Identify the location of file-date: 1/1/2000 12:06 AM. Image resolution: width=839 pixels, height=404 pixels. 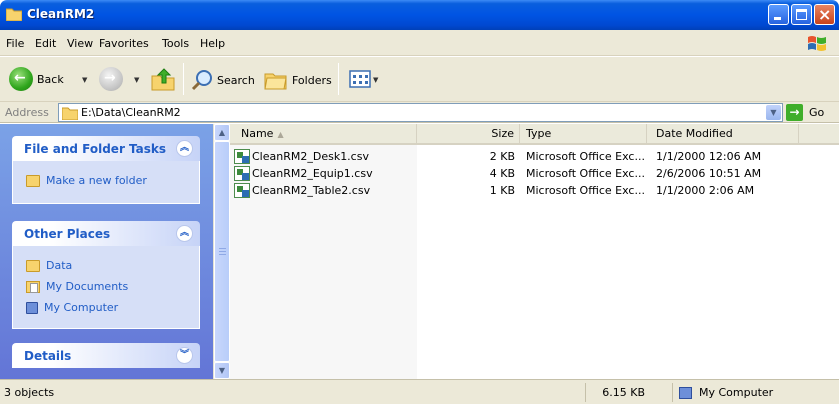
(709, 156).